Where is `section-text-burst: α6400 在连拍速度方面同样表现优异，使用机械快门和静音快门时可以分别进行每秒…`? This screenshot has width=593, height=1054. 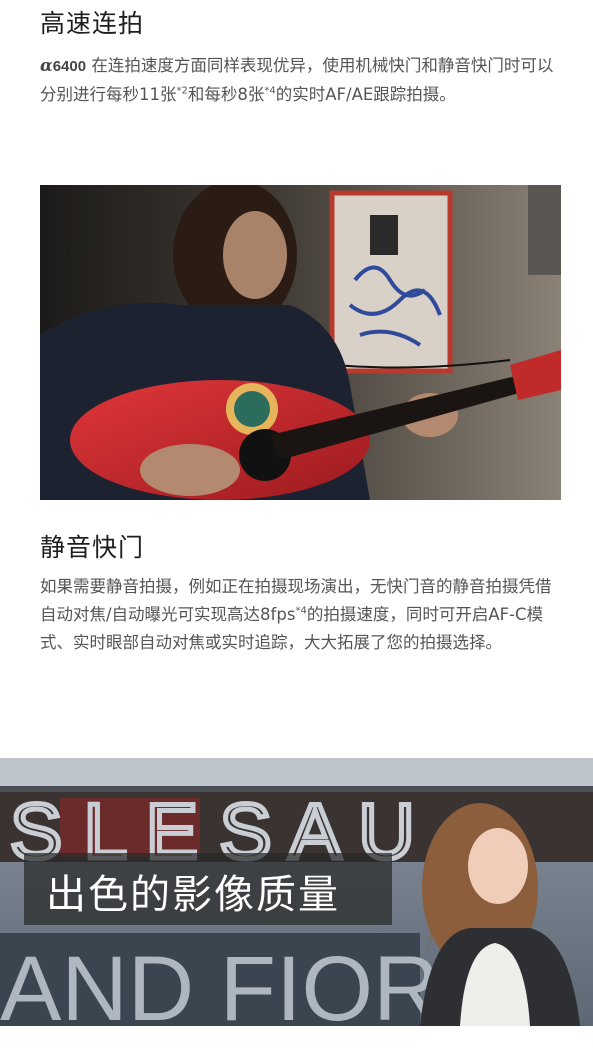
section-text-burst: α6400 在连拍速度方面同样表现优异，使用机械快门和静音快门时可以分别进行每秒… is located at coordinates (301, 80).